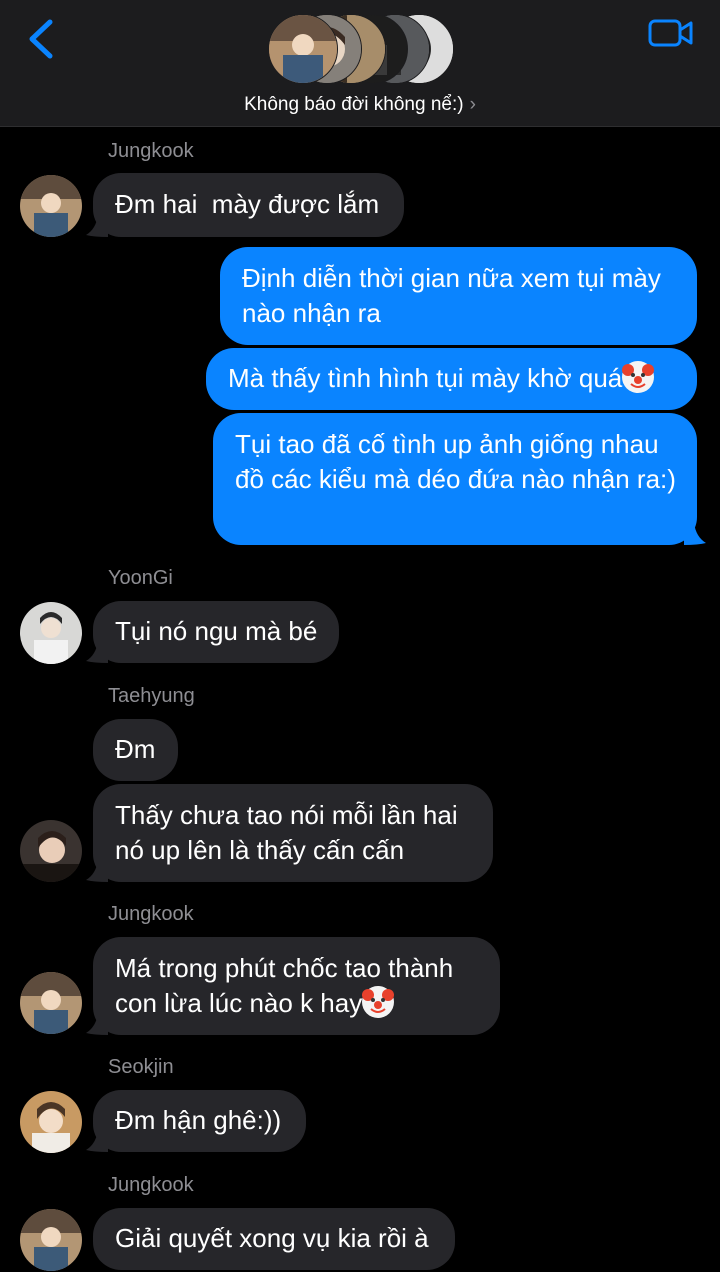 This screenshot has width=720, height=1272. I want to click on message-text: Tụi nó ngu mà bé, so click(216, 631).